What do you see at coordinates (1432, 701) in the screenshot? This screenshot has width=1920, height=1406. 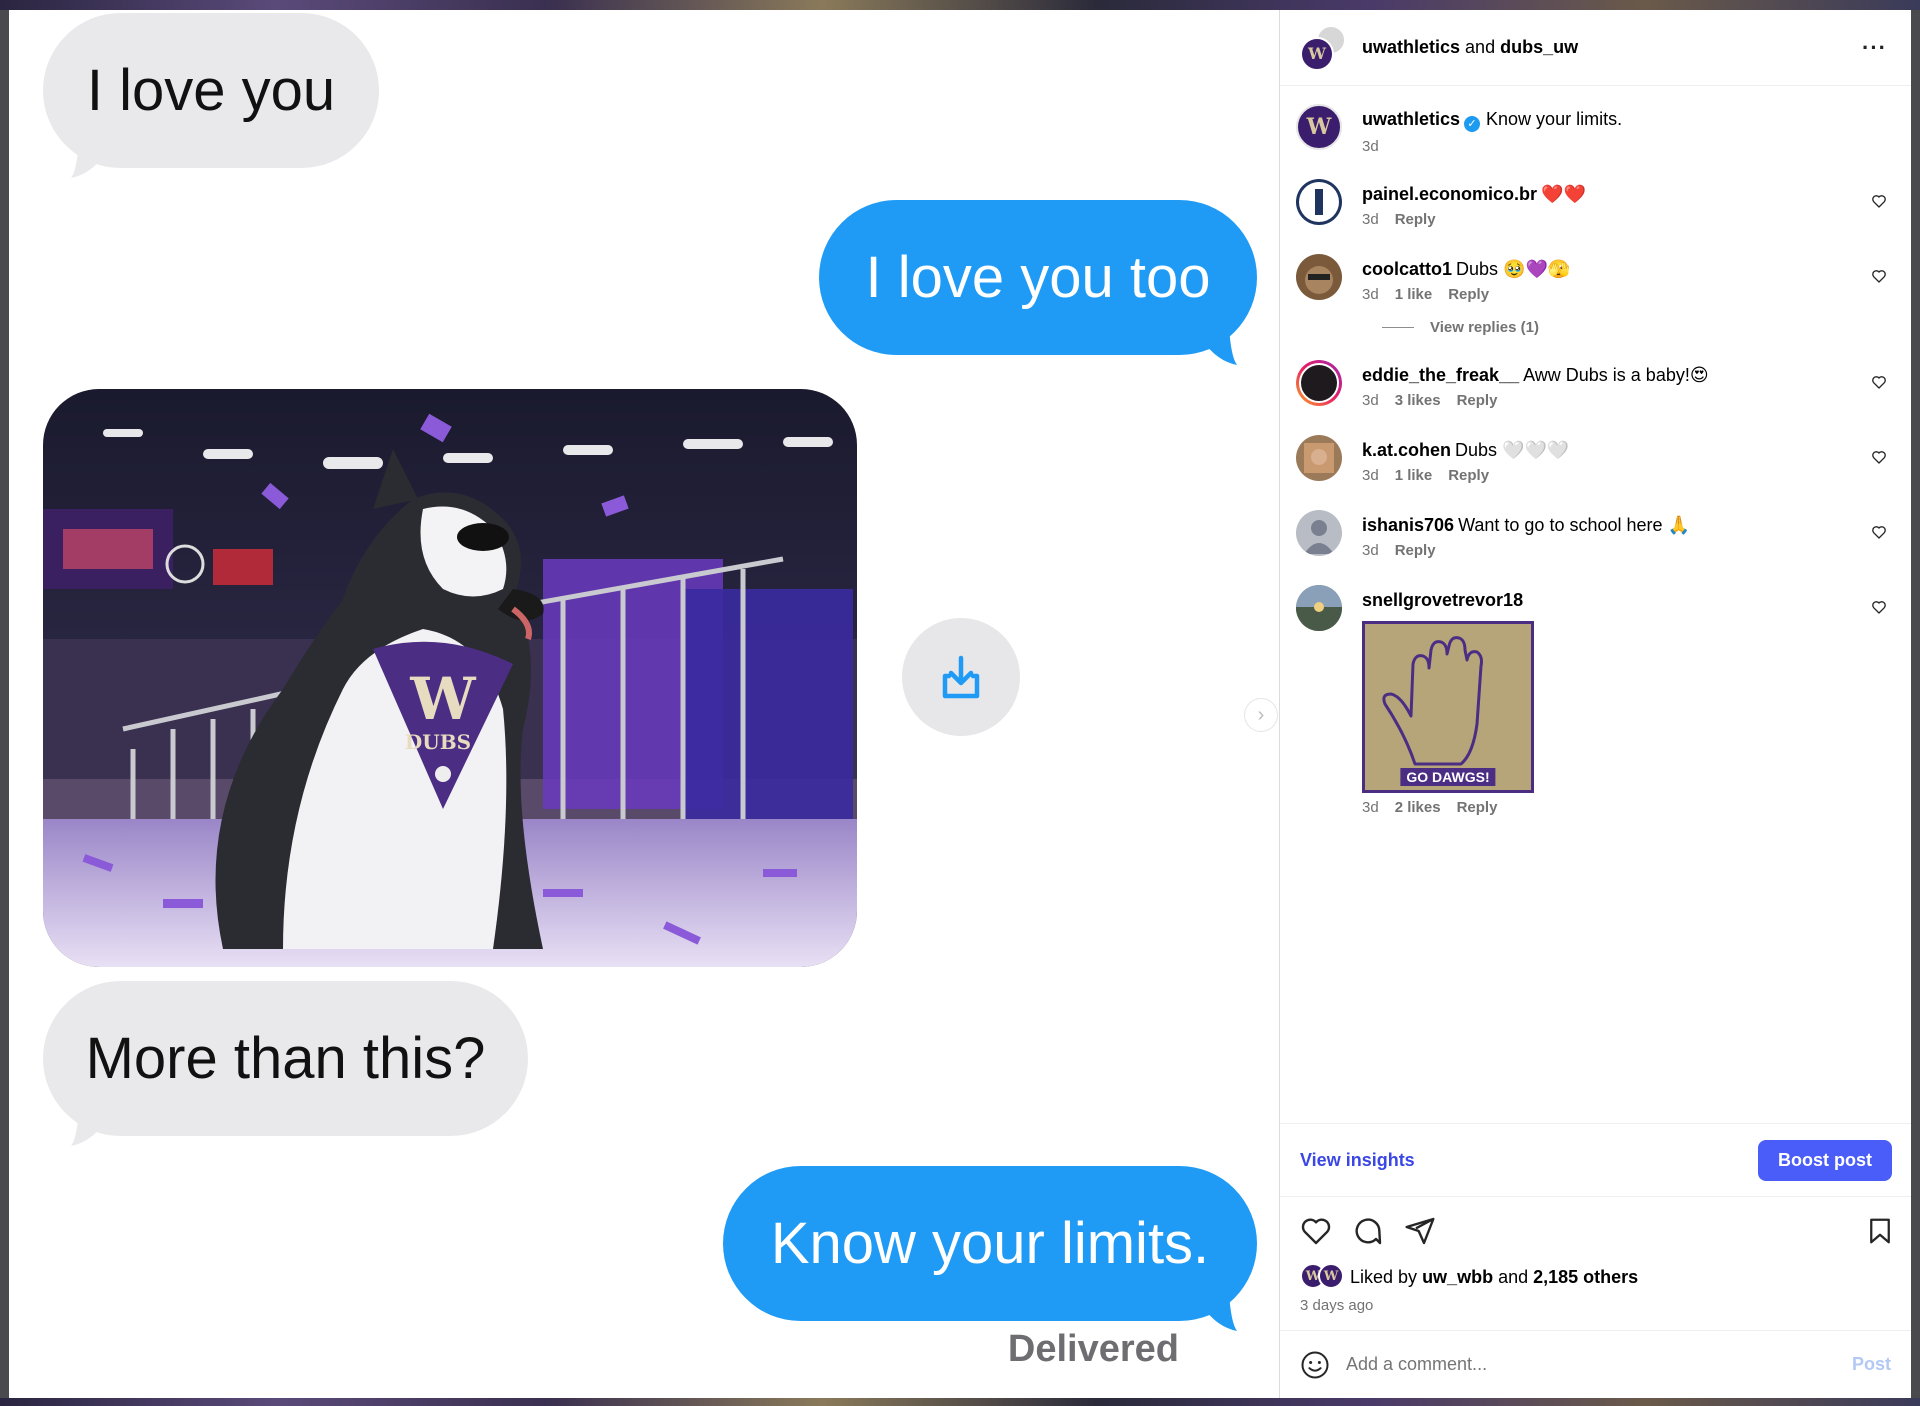 I see `hand-sticker-icon` at bounding box center [1432, 701].